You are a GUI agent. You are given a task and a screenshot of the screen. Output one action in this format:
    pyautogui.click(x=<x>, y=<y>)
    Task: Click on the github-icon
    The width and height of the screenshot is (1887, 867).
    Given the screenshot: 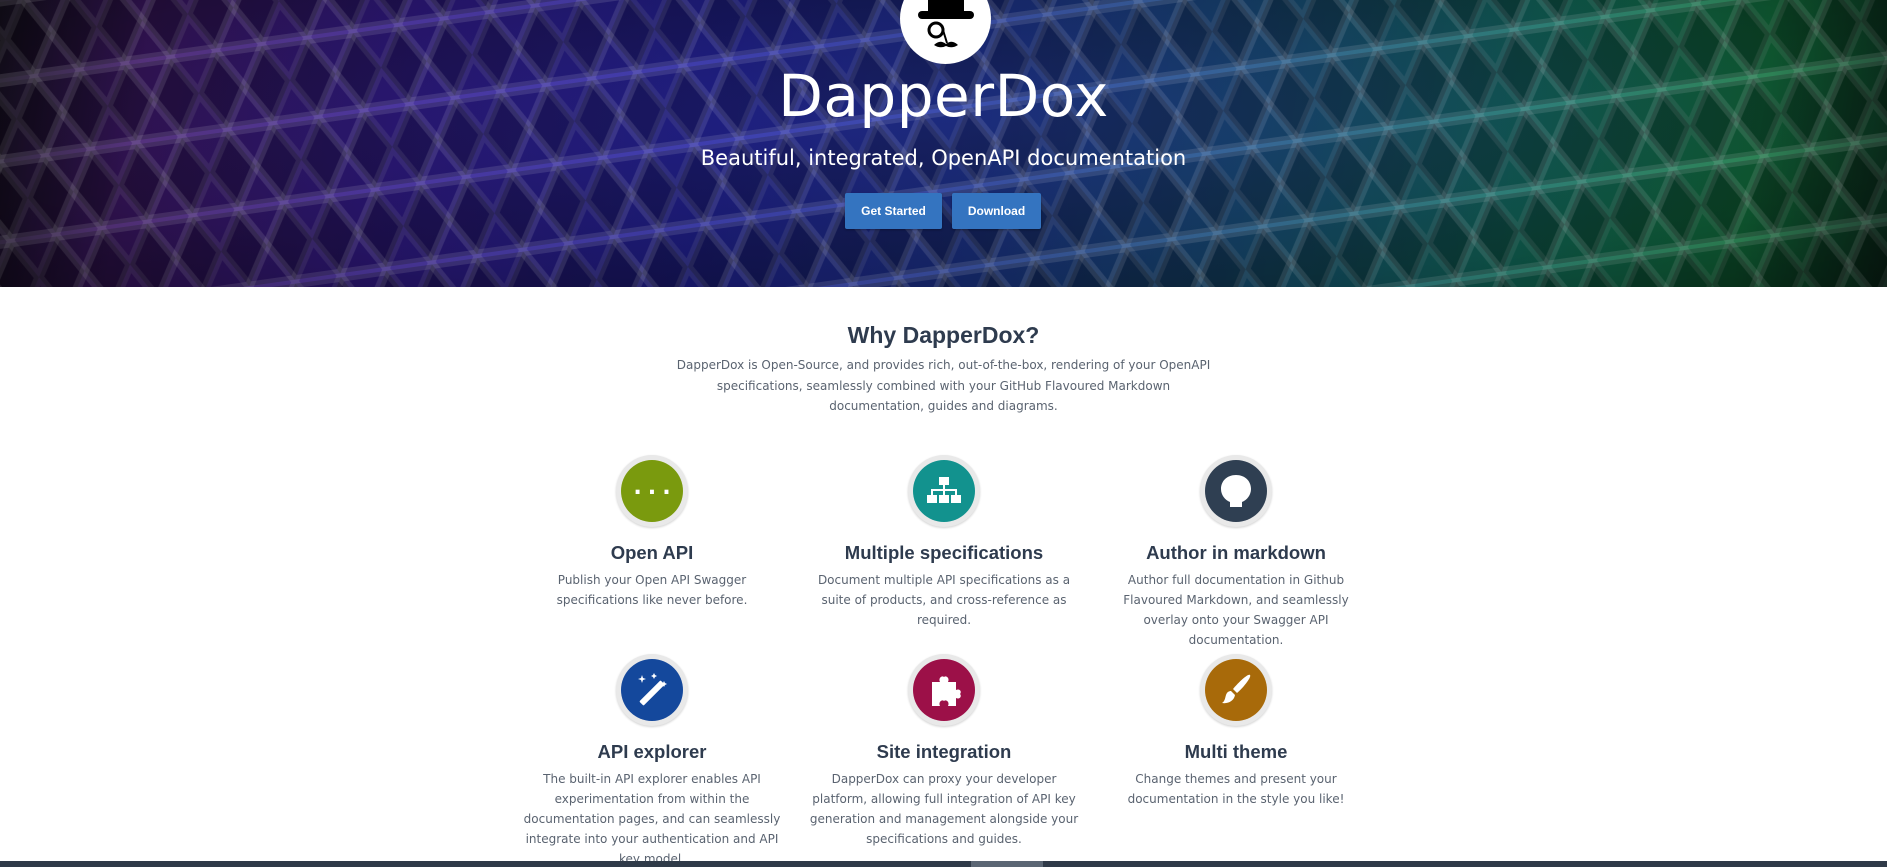 What is the action you would take?
    pyautogui.click(x=1236, y=491)
    